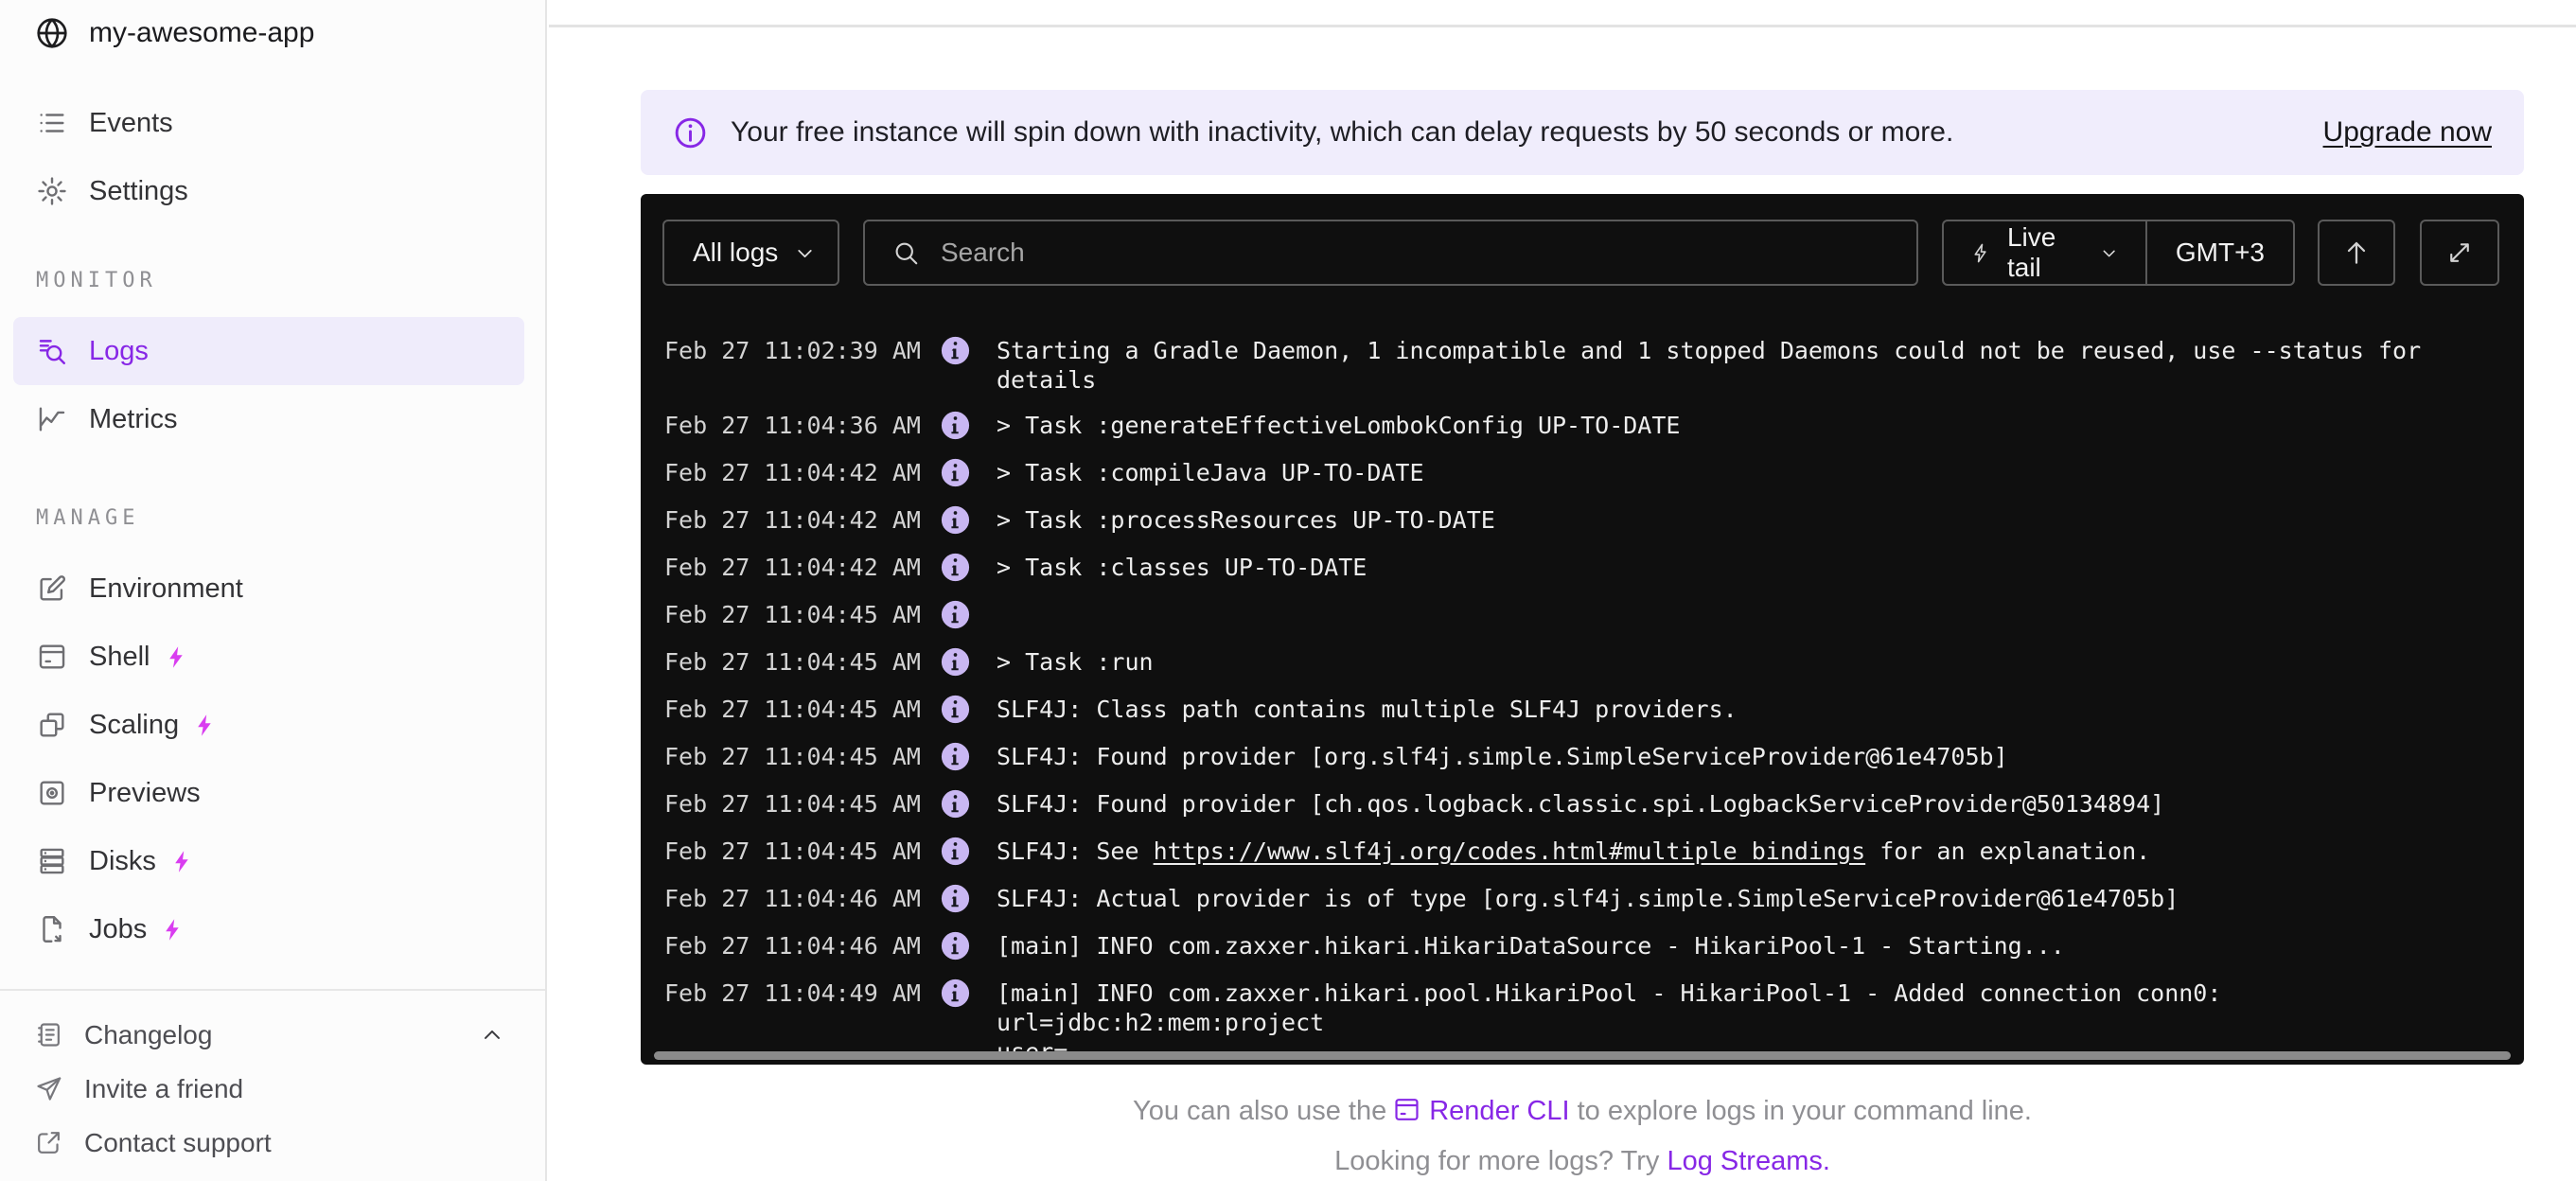  Describe the element at coordinates (131, 122) in the screenshot. I see `sidebar-item-label: Events` at that location.